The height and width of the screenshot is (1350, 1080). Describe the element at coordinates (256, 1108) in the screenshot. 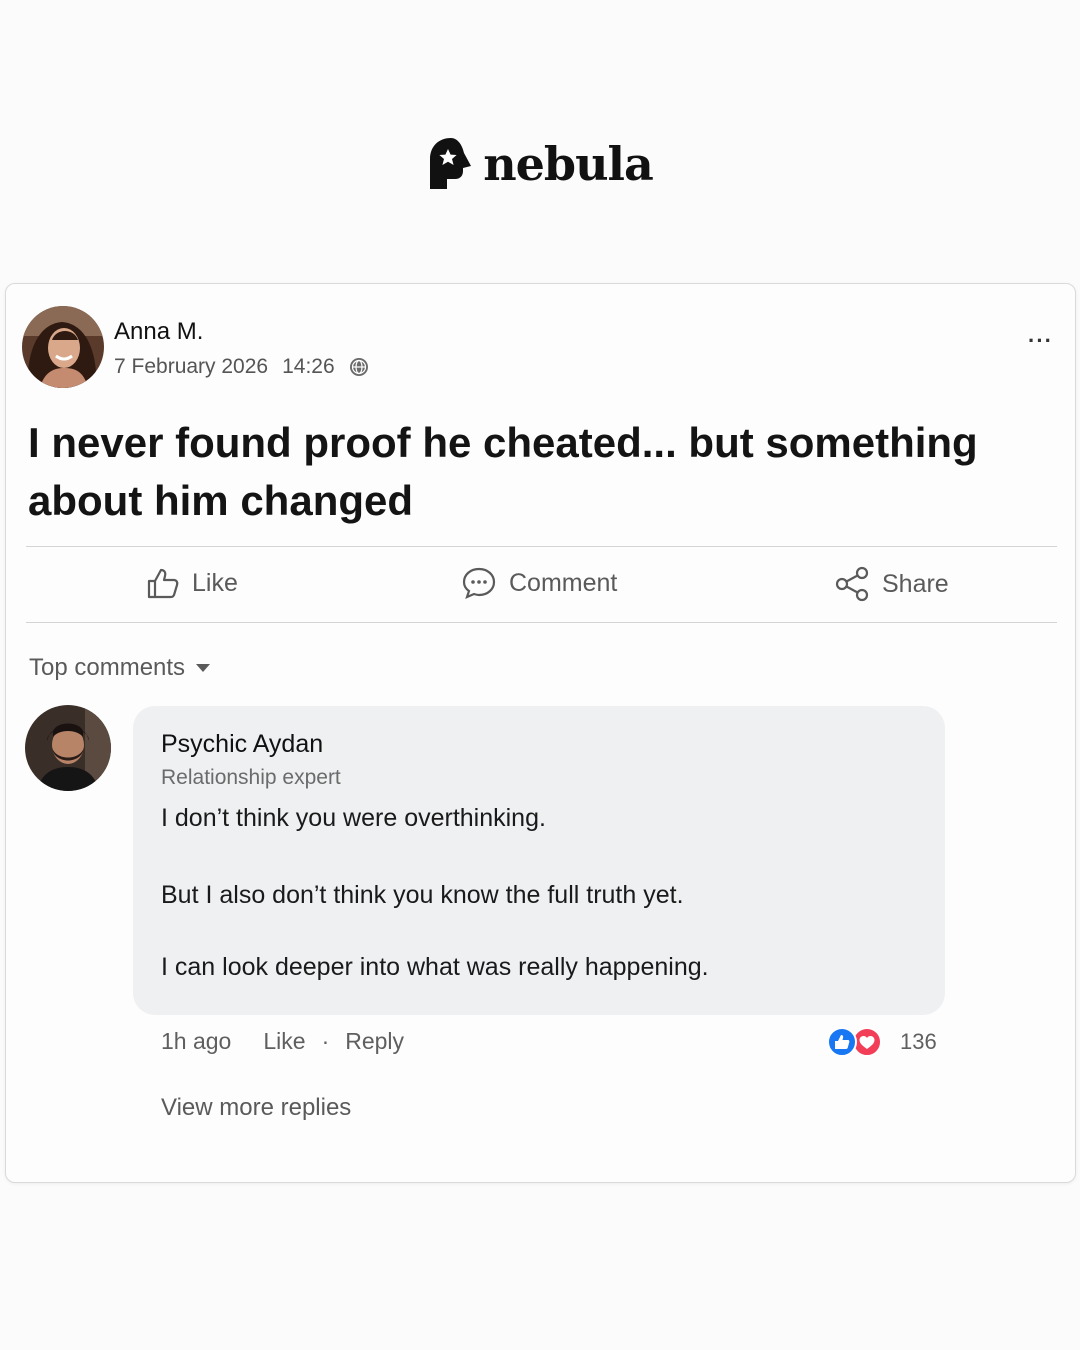

I see `view-more-replies-link: View more replies` at that location.